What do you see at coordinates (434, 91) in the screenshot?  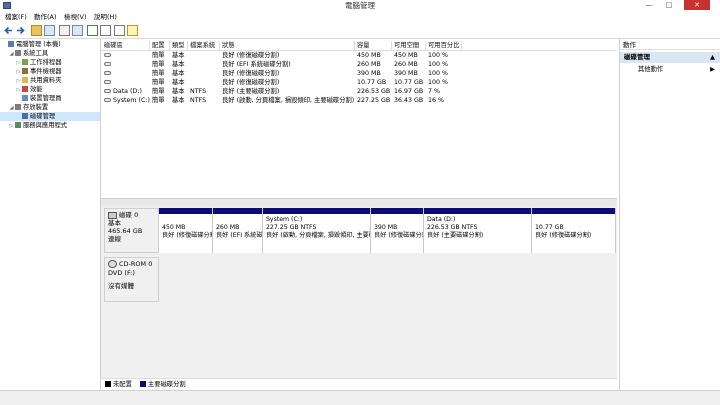 I see `volume-cell-text: 7 %` at bounding box center [434, 91].